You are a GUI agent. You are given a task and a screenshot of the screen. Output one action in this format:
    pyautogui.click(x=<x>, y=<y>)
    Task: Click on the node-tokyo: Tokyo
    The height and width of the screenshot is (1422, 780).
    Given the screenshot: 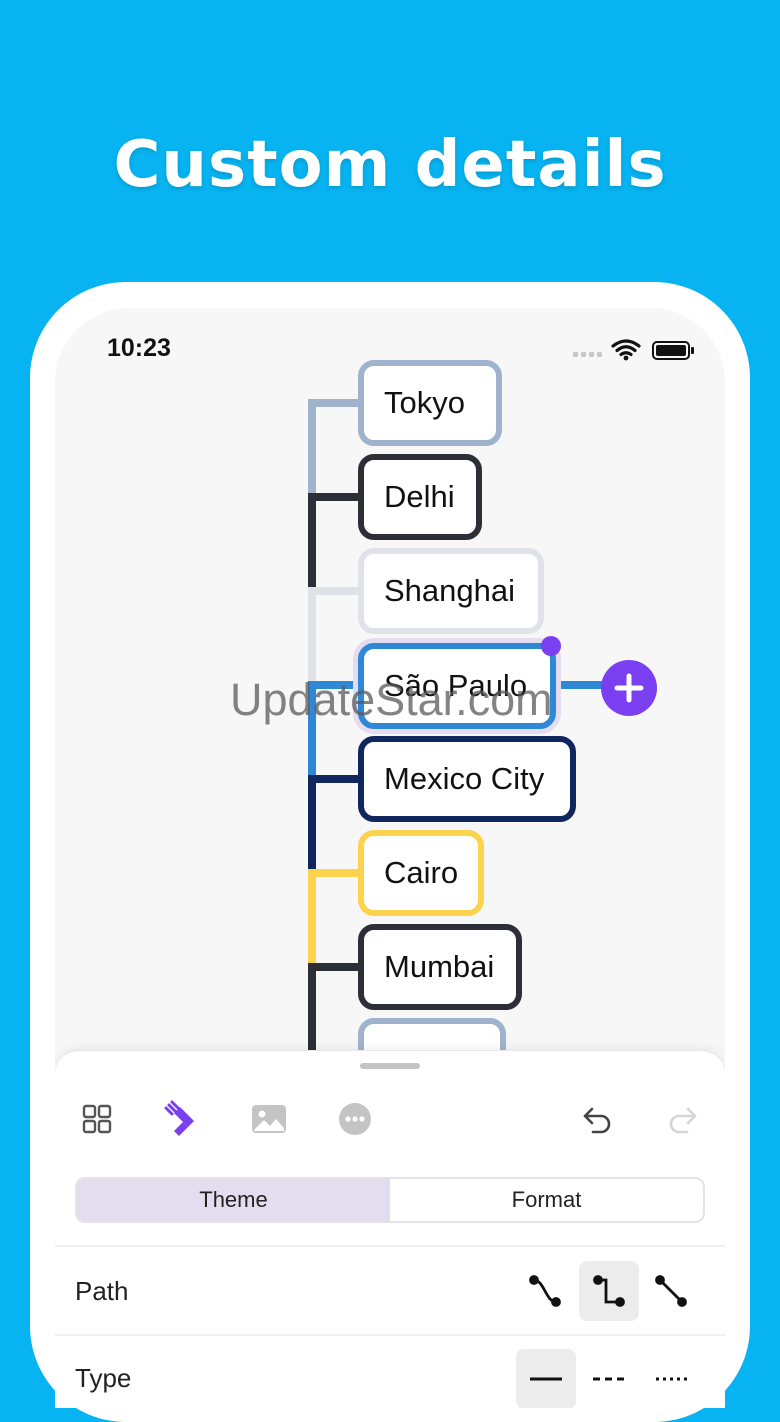 What is the action you would take?
    pyautogui.click(x=430, y=403)
    